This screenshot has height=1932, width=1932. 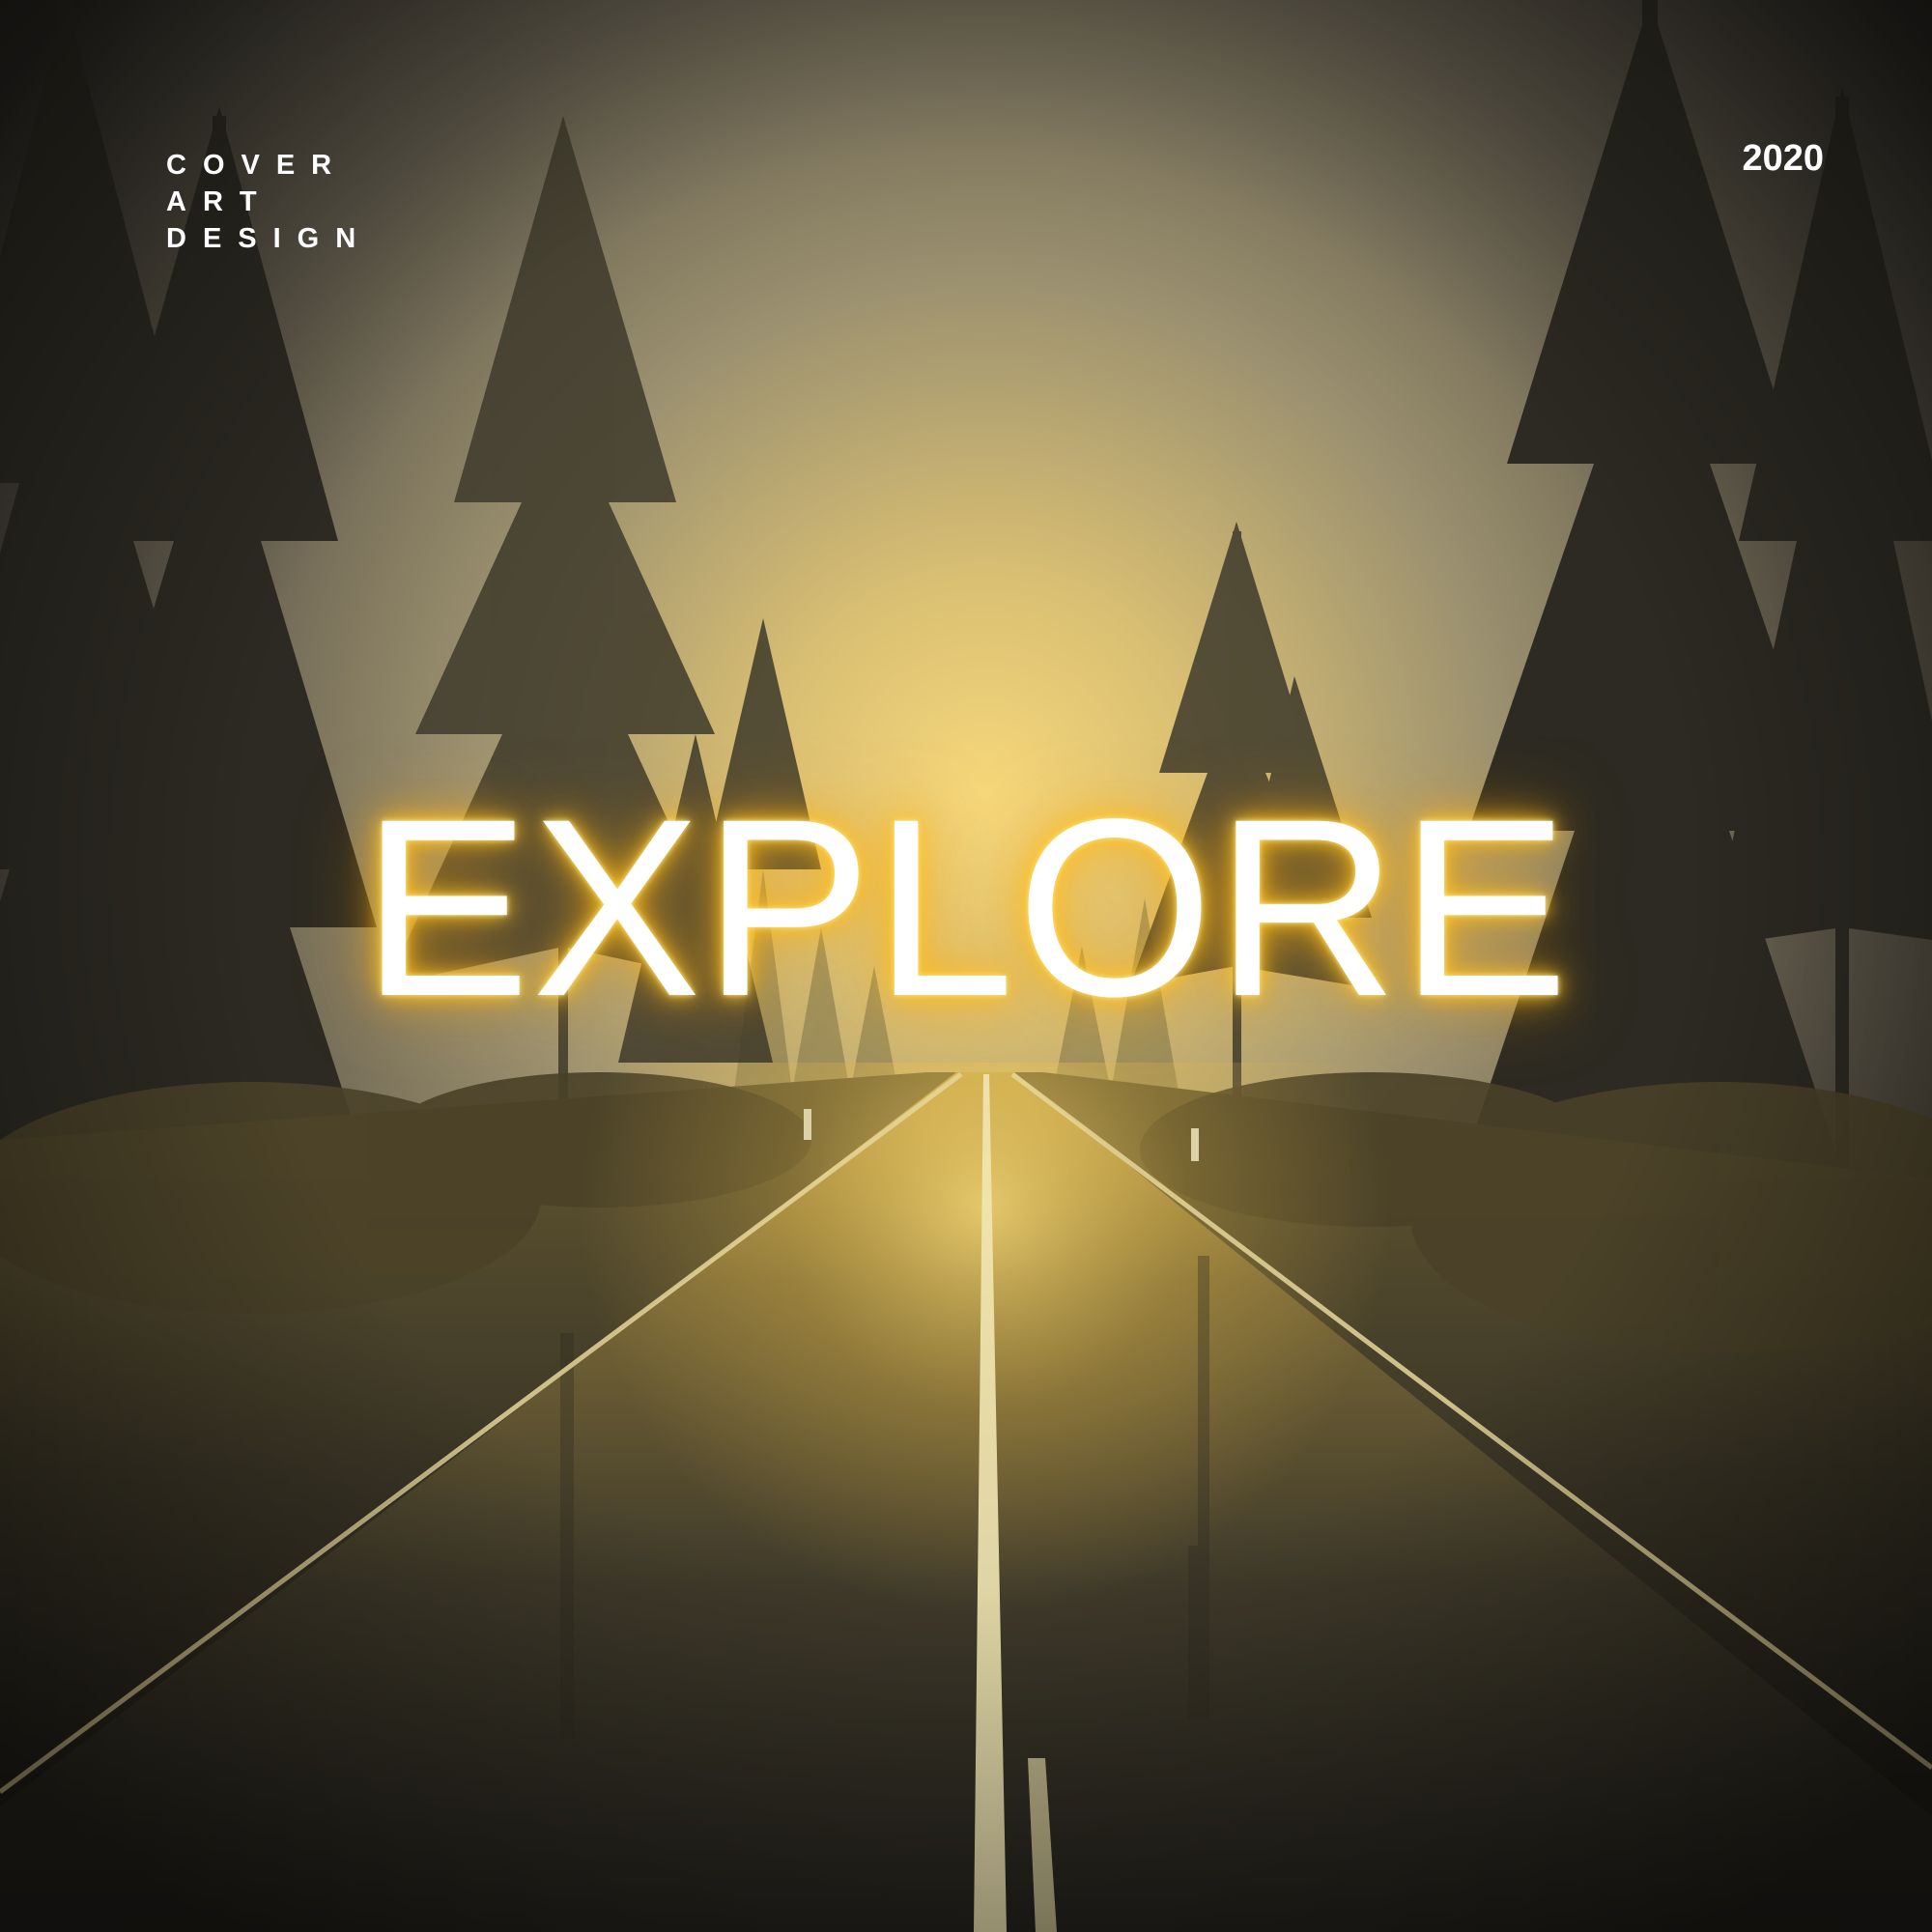 What do you see at coordinates (257, 165) in the screenshot?
I see `label-line-cover: COVER` at bounding box center [257, 165].